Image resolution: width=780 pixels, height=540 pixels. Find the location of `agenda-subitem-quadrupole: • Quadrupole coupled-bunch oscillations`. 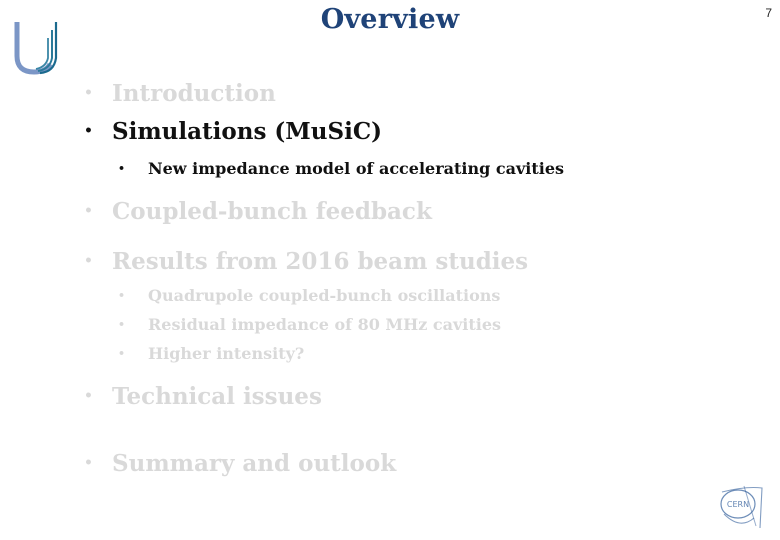

agenda-subitem-quadrupole: • Quadrupole coupled-bunch oscillations is located at coordinates (309, 295).